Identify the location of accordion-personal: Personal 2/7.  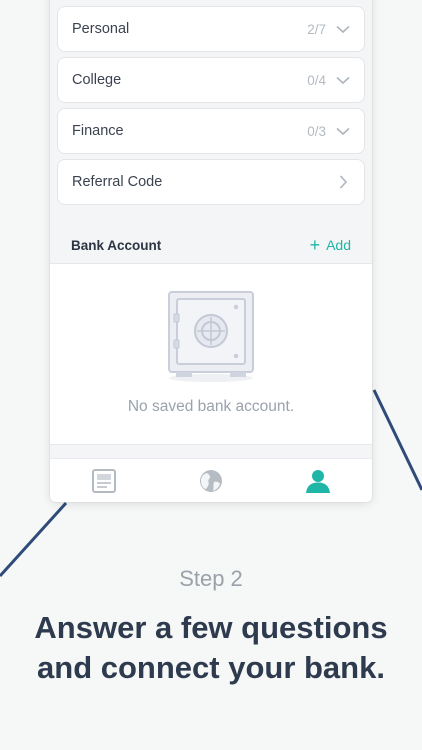
(211, 29).